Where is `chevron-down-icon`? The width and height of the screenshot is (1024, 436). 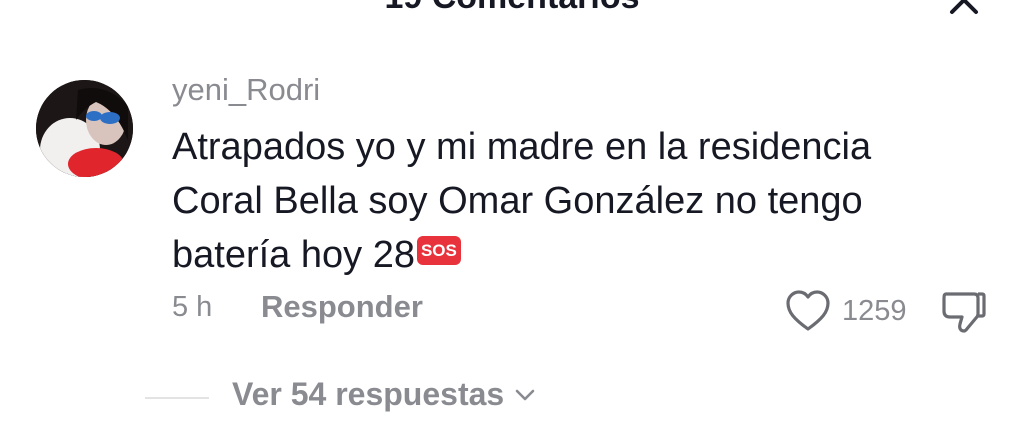
chevron-down-icon is located at coordinates (525, 394).